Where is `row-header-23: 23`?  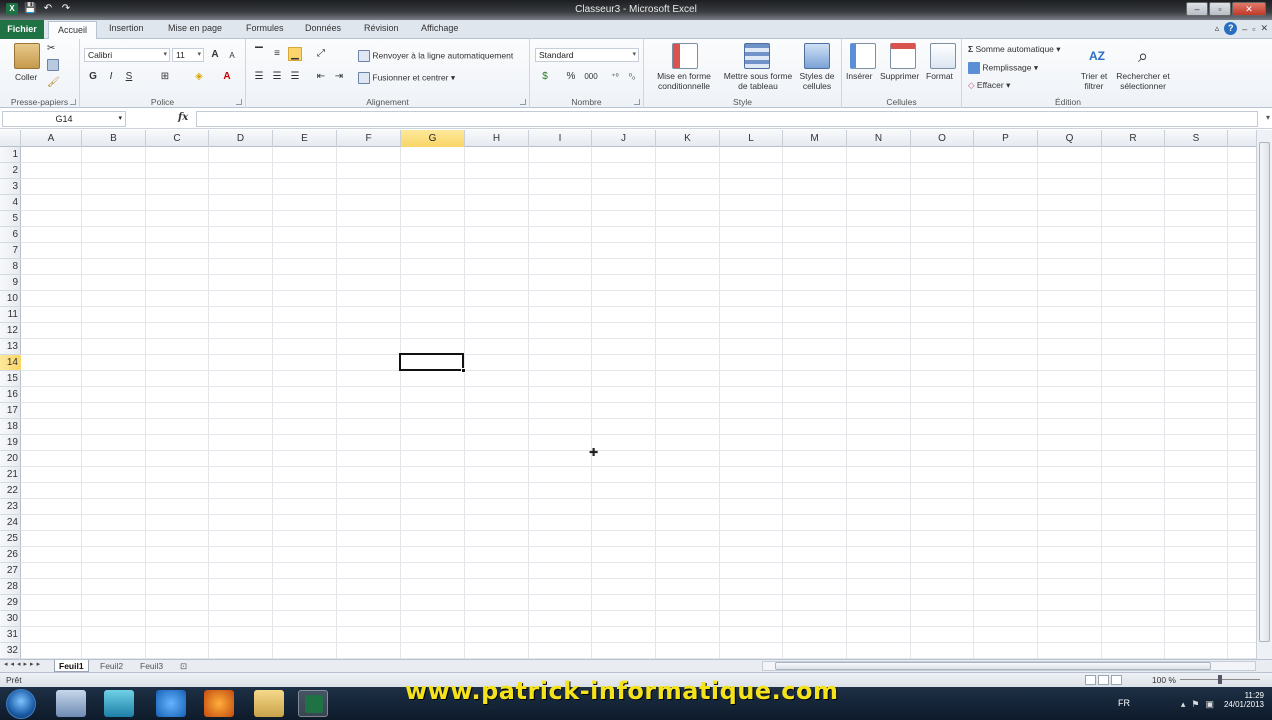
row-header-23: 23 is located at coordinates (10, 507).